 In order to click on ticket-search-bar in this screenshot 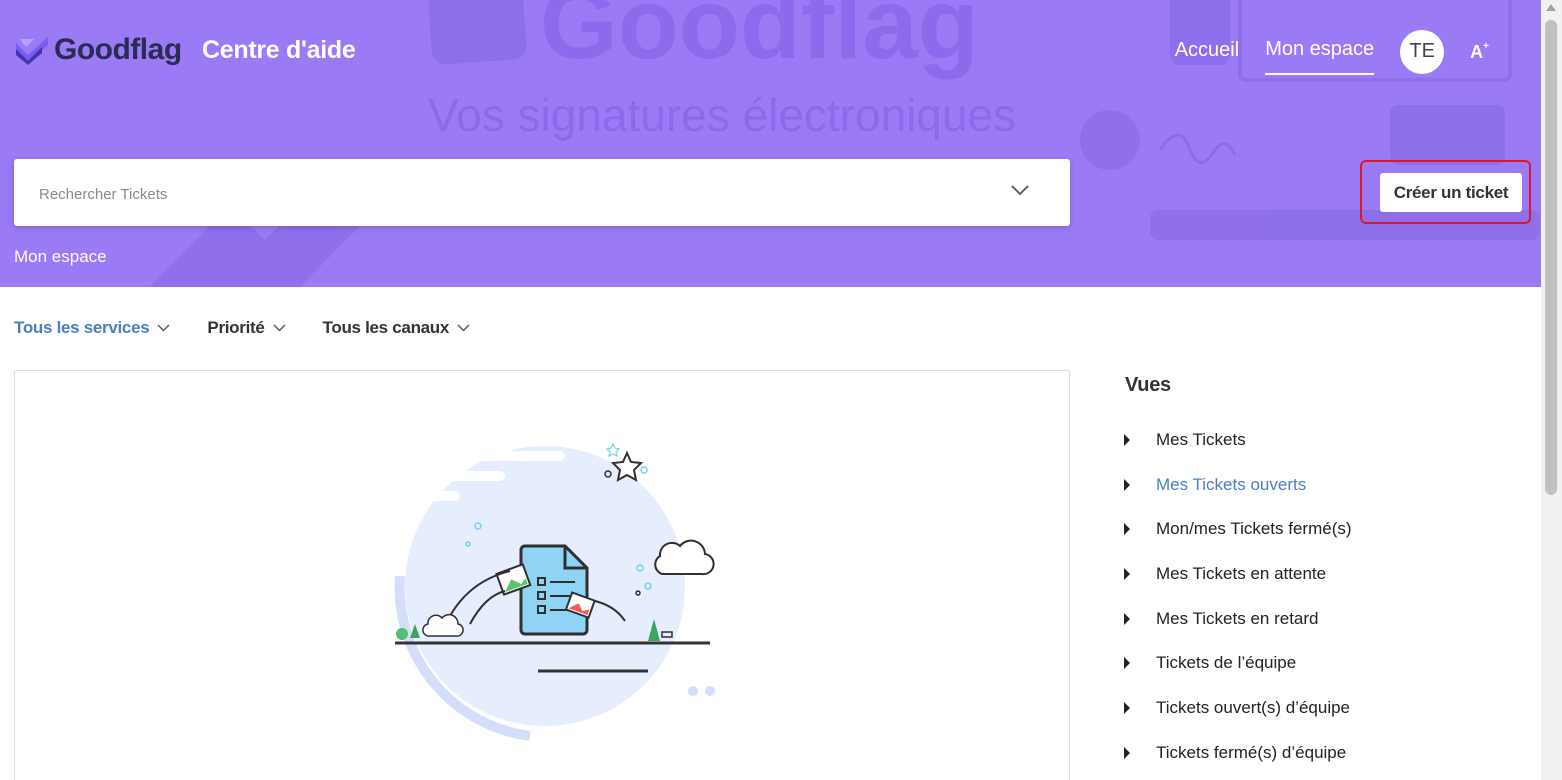, I will do `click(542, 192)`.